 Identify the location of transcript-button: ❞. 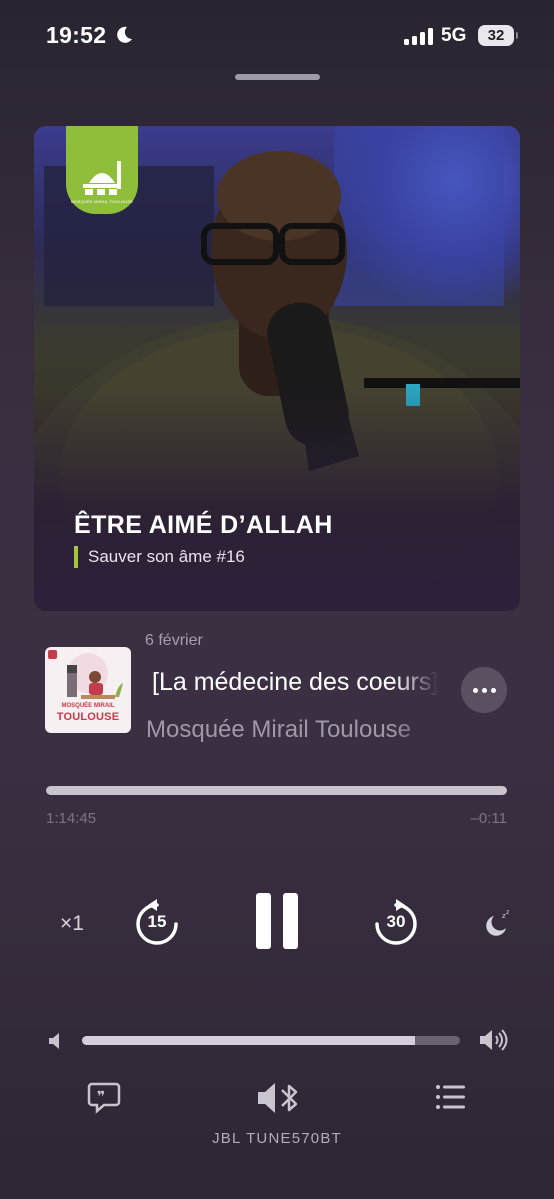
(104, 1097).